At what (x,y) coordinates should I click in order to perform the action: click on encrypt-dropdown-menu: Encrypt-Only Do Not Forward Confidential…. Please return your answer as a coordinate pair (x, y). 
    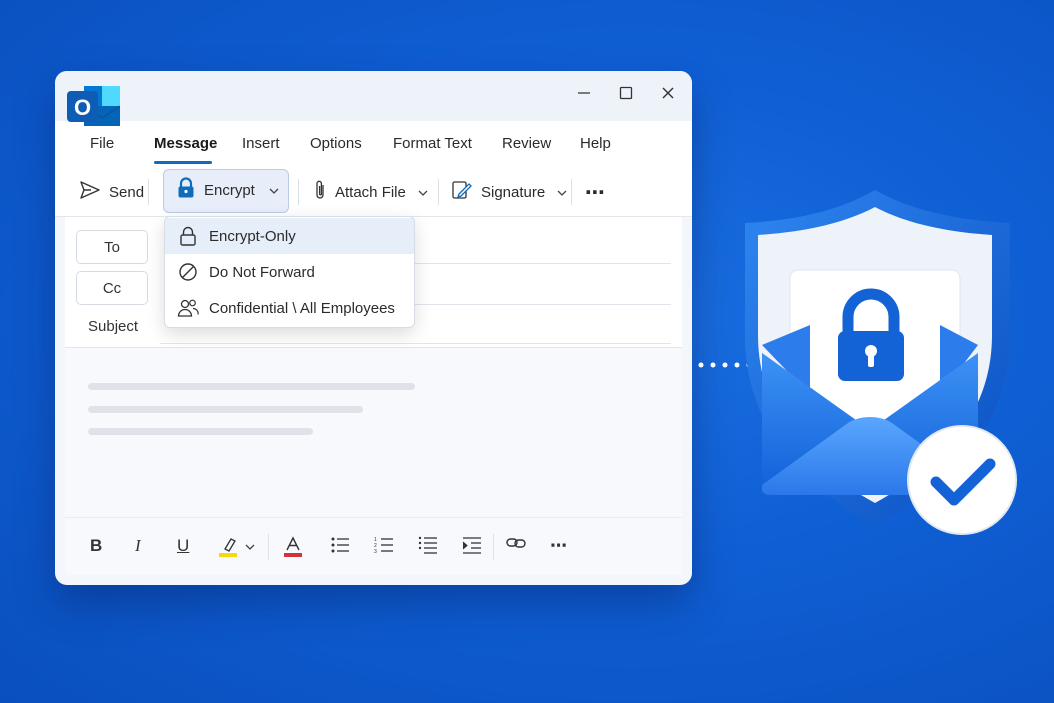
    Looking at the image, I should click on (289, 272).